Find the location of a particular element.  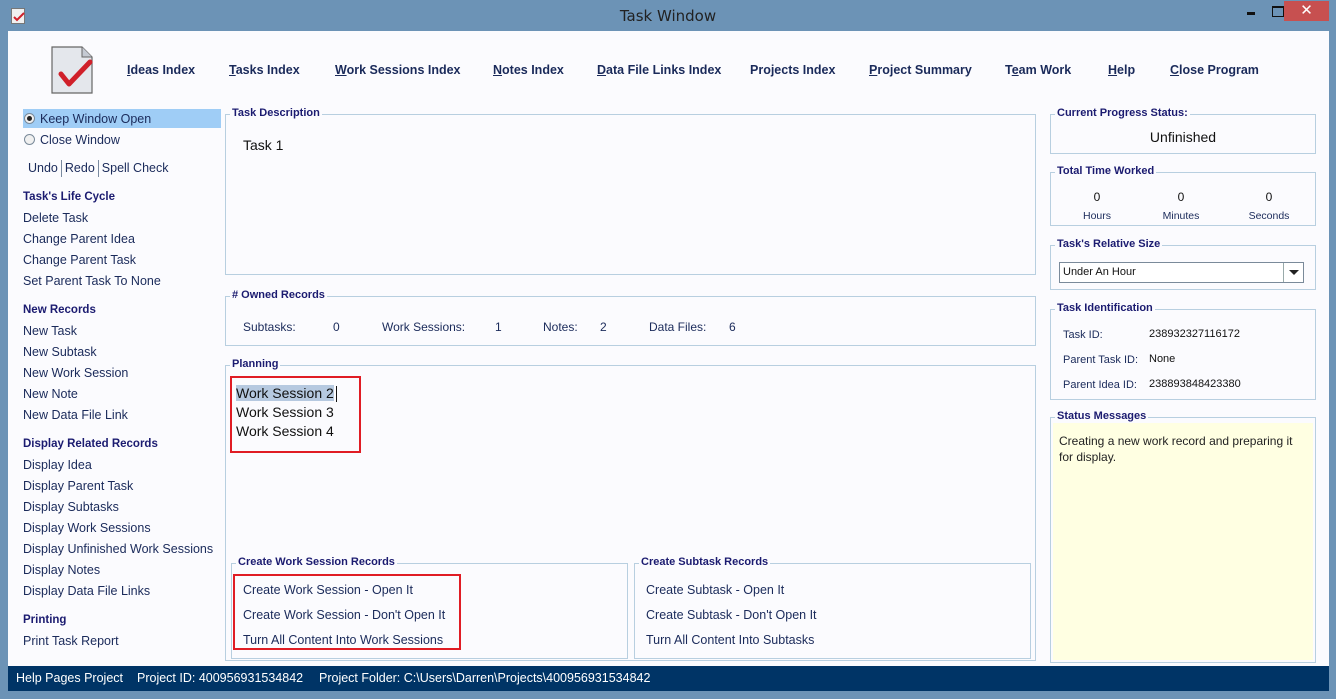

sidebar-link-display-subtasks: Display Subtasks is located at coordinates (71, 507).